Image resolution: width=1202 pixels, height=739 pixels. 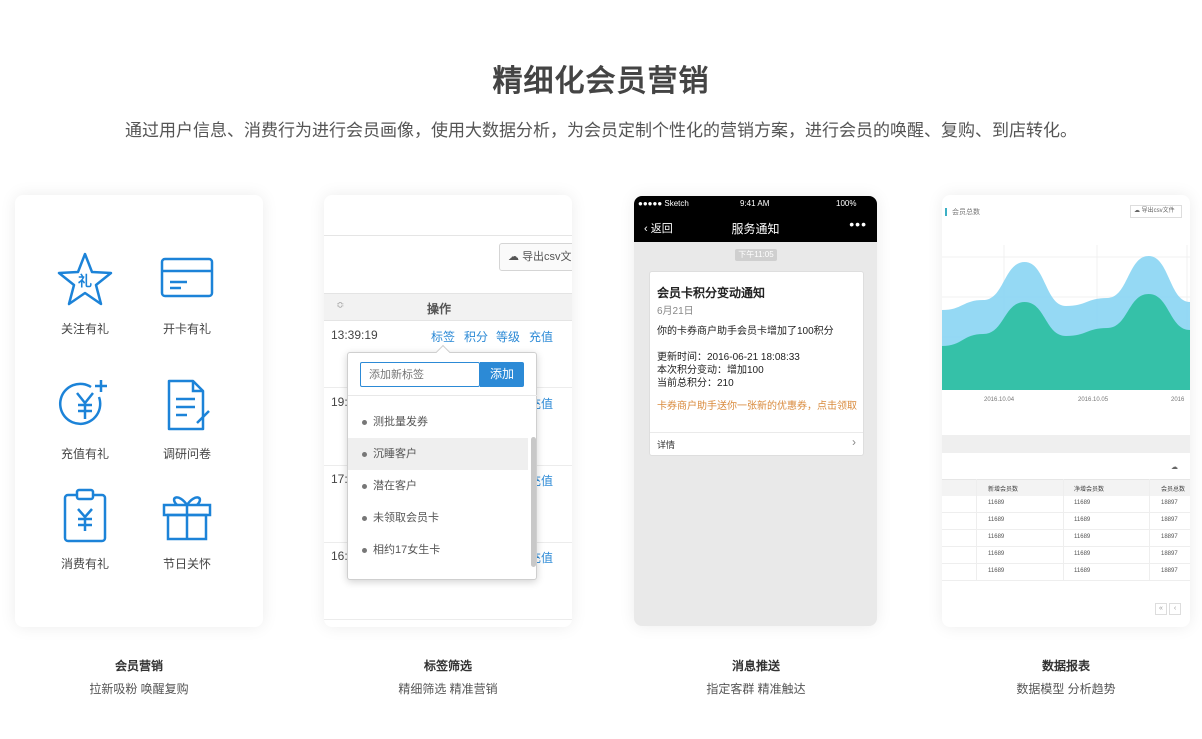 I want to click on sort-icon: ≎, so click(x=340, y=305).